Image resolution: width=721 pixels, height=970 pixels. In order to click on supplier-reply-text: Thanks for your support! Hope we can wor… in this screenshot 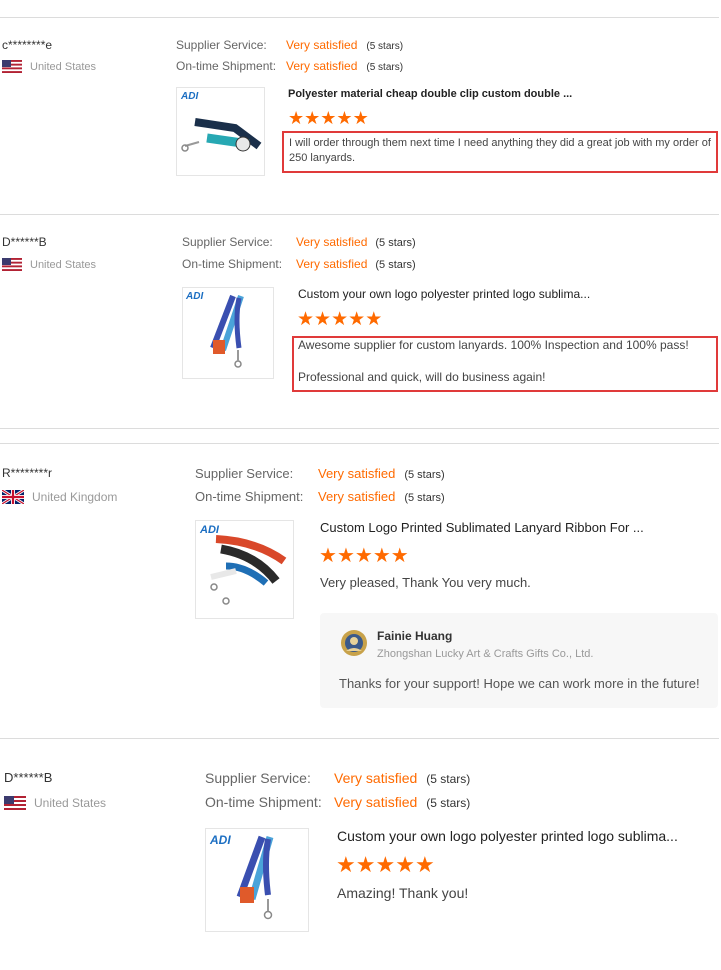, I will do `click(519, 683)`.